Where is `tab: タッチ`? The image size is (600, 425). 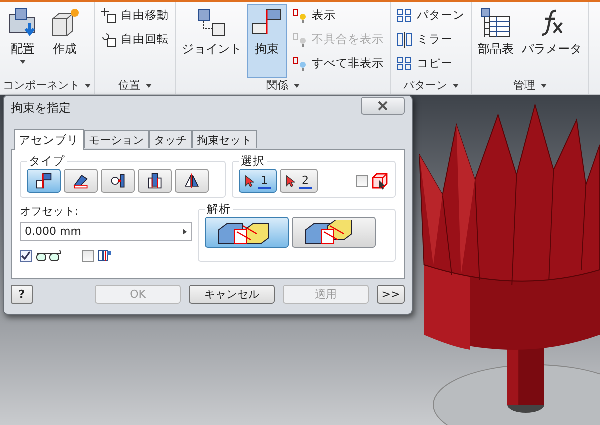 tab: タッチ is located at coordinates (170, 139).